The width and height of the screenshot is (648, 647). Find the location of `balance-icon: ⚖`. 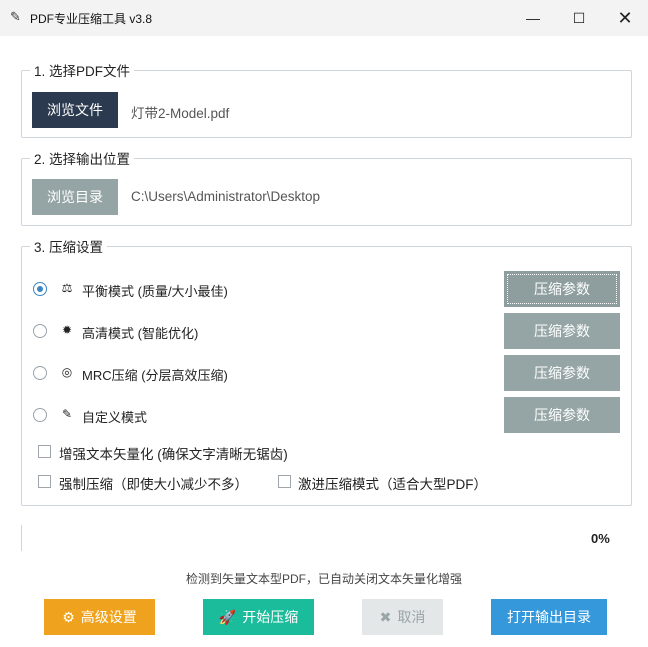

balance-icon: ⚖ is located at coordinates (67, 288).